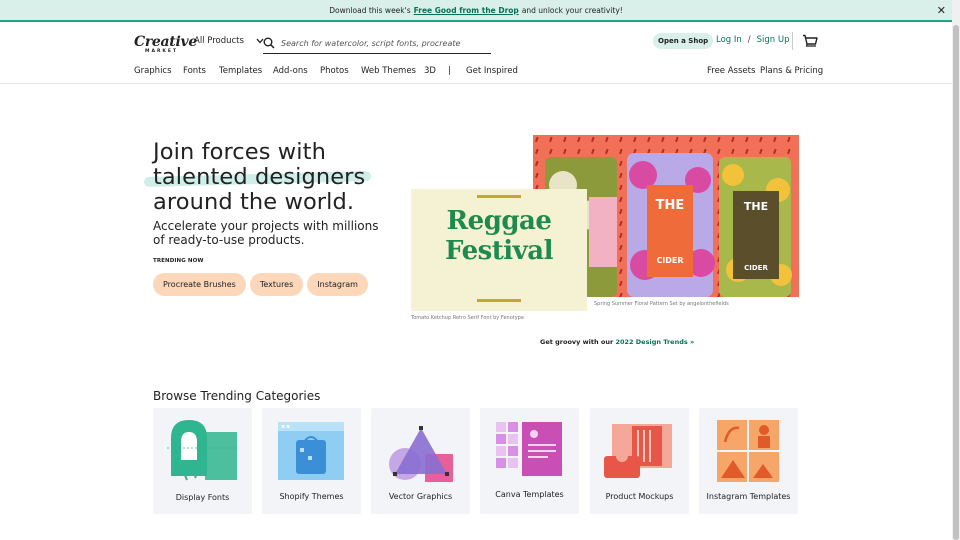 Image resolution: width=960 pixels, height=540 pixels. I want to click on all-products-dropdown: All Products, so click(229, 41).